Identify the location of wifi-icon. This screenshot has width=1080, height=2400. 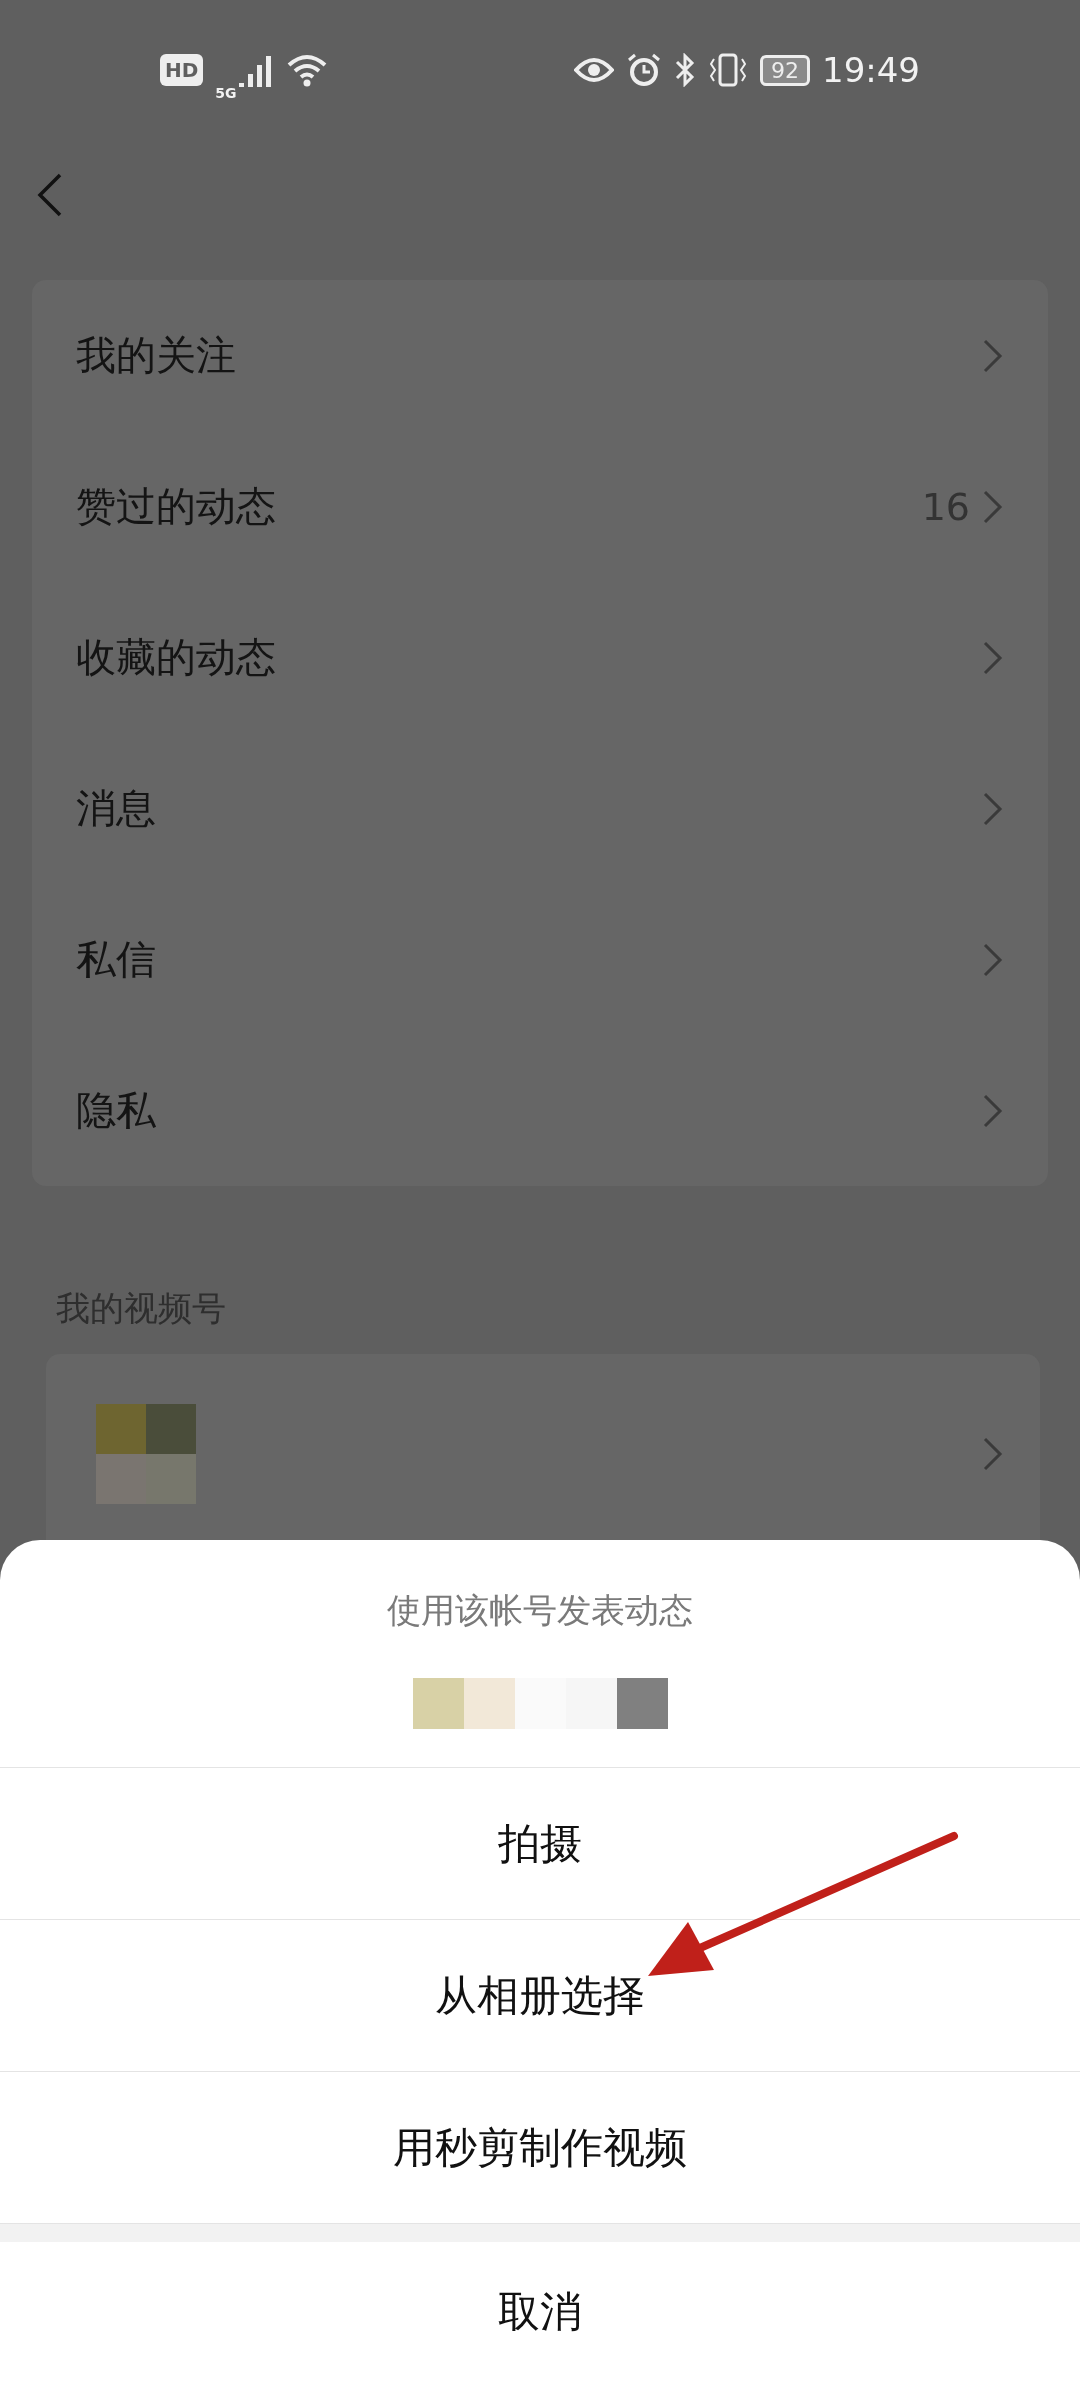
(306, 70).